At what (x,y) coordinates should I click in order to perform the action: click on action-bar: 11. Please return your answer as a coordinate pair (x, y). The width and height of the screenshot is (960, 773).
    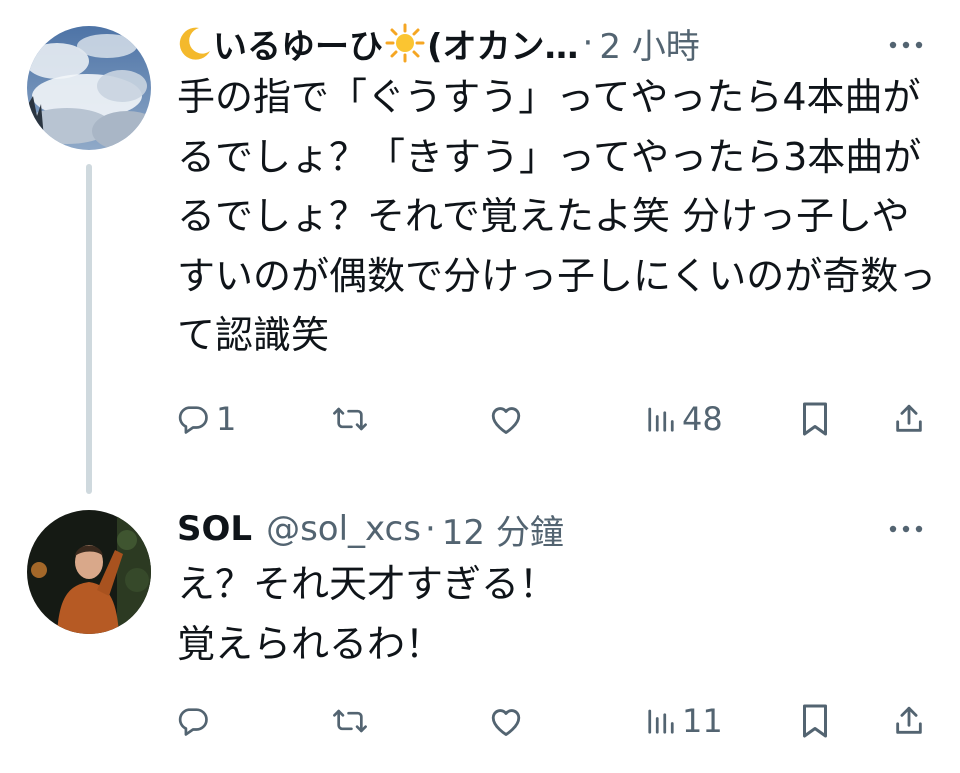
    Looking at the image, I should click on (560, 721).